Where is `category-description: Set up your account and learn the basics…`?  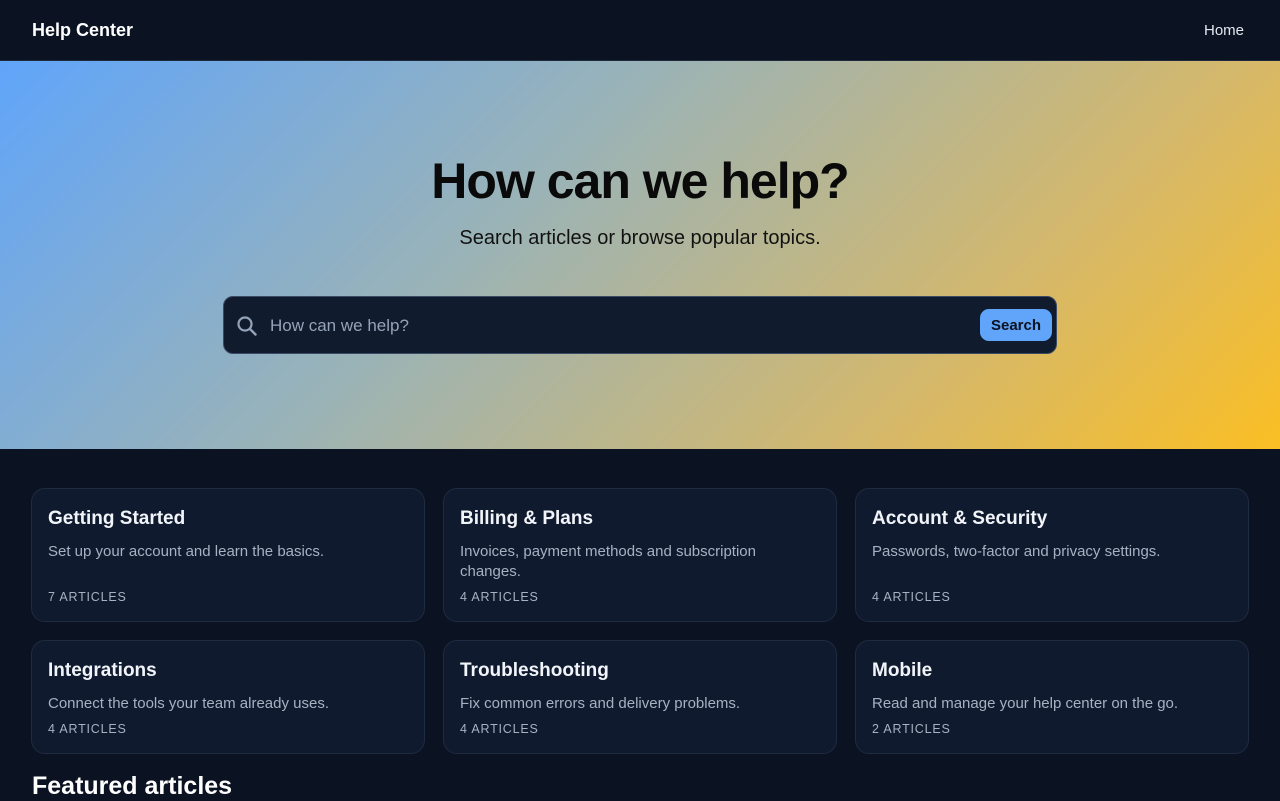
category-description: Set up your account and learn the basics… is located at coordinates (186, 551).